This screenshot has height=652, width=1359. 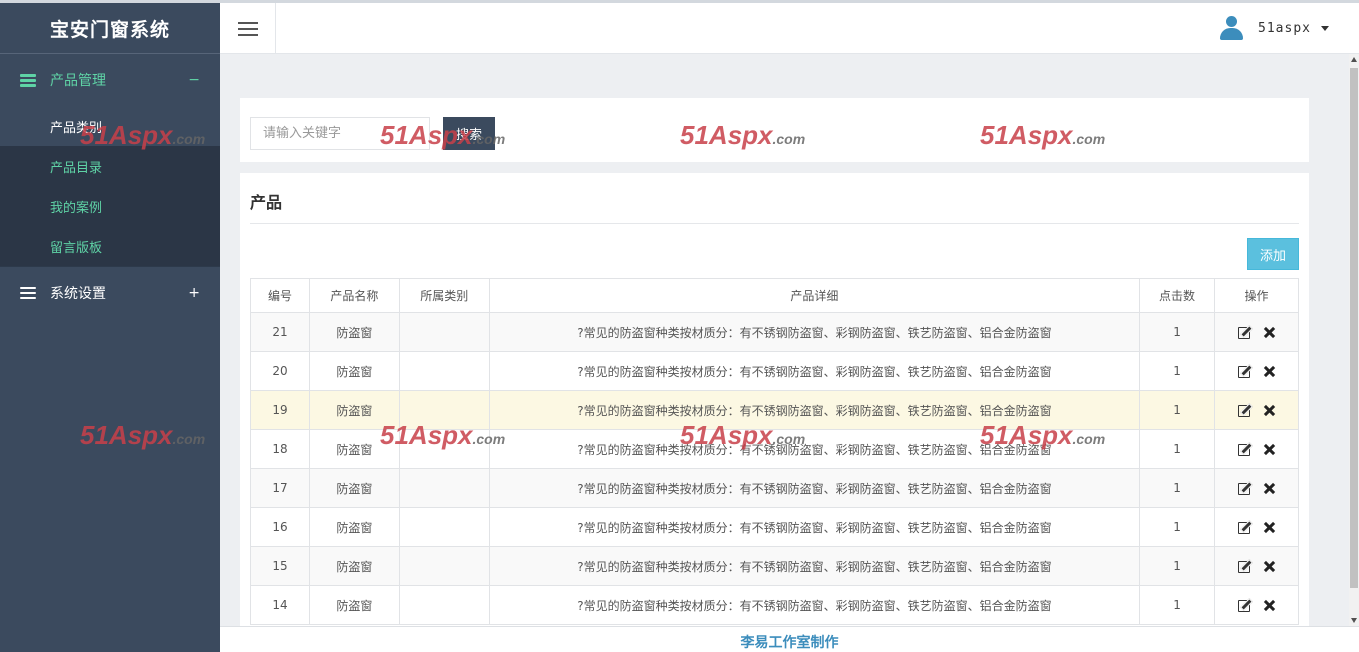 What do you see at coordinates (76, 248) in the screenshot?
I see `sidebar-item-label: 留言版板` at bounding box center [76, 248].